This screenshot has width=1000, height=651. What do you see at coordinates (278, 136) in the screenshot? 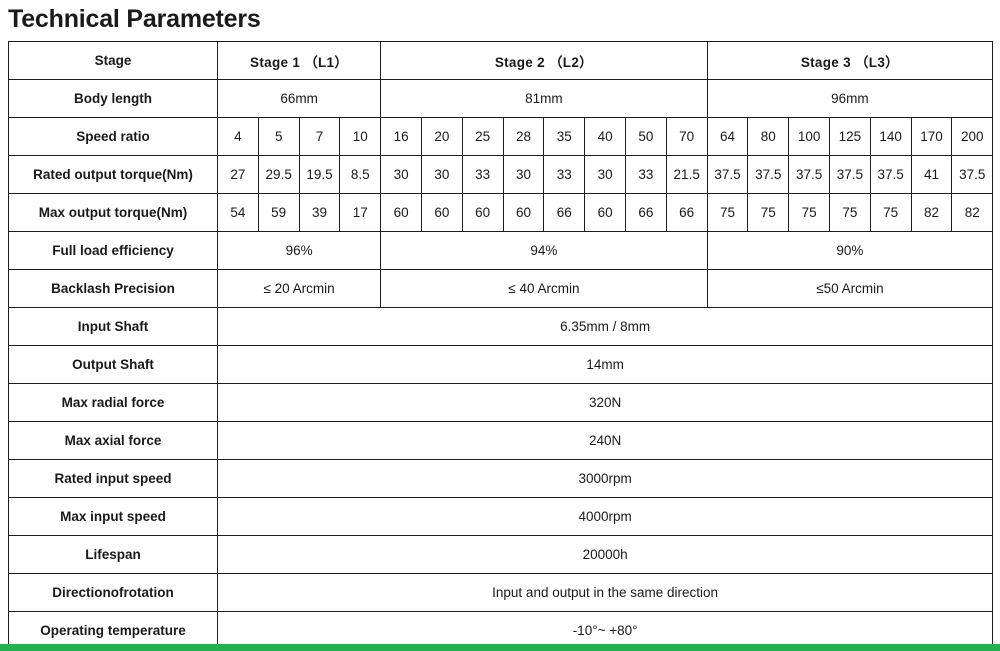
I see `speed-ratio-cell: 5` at bounding box center [278, 136].